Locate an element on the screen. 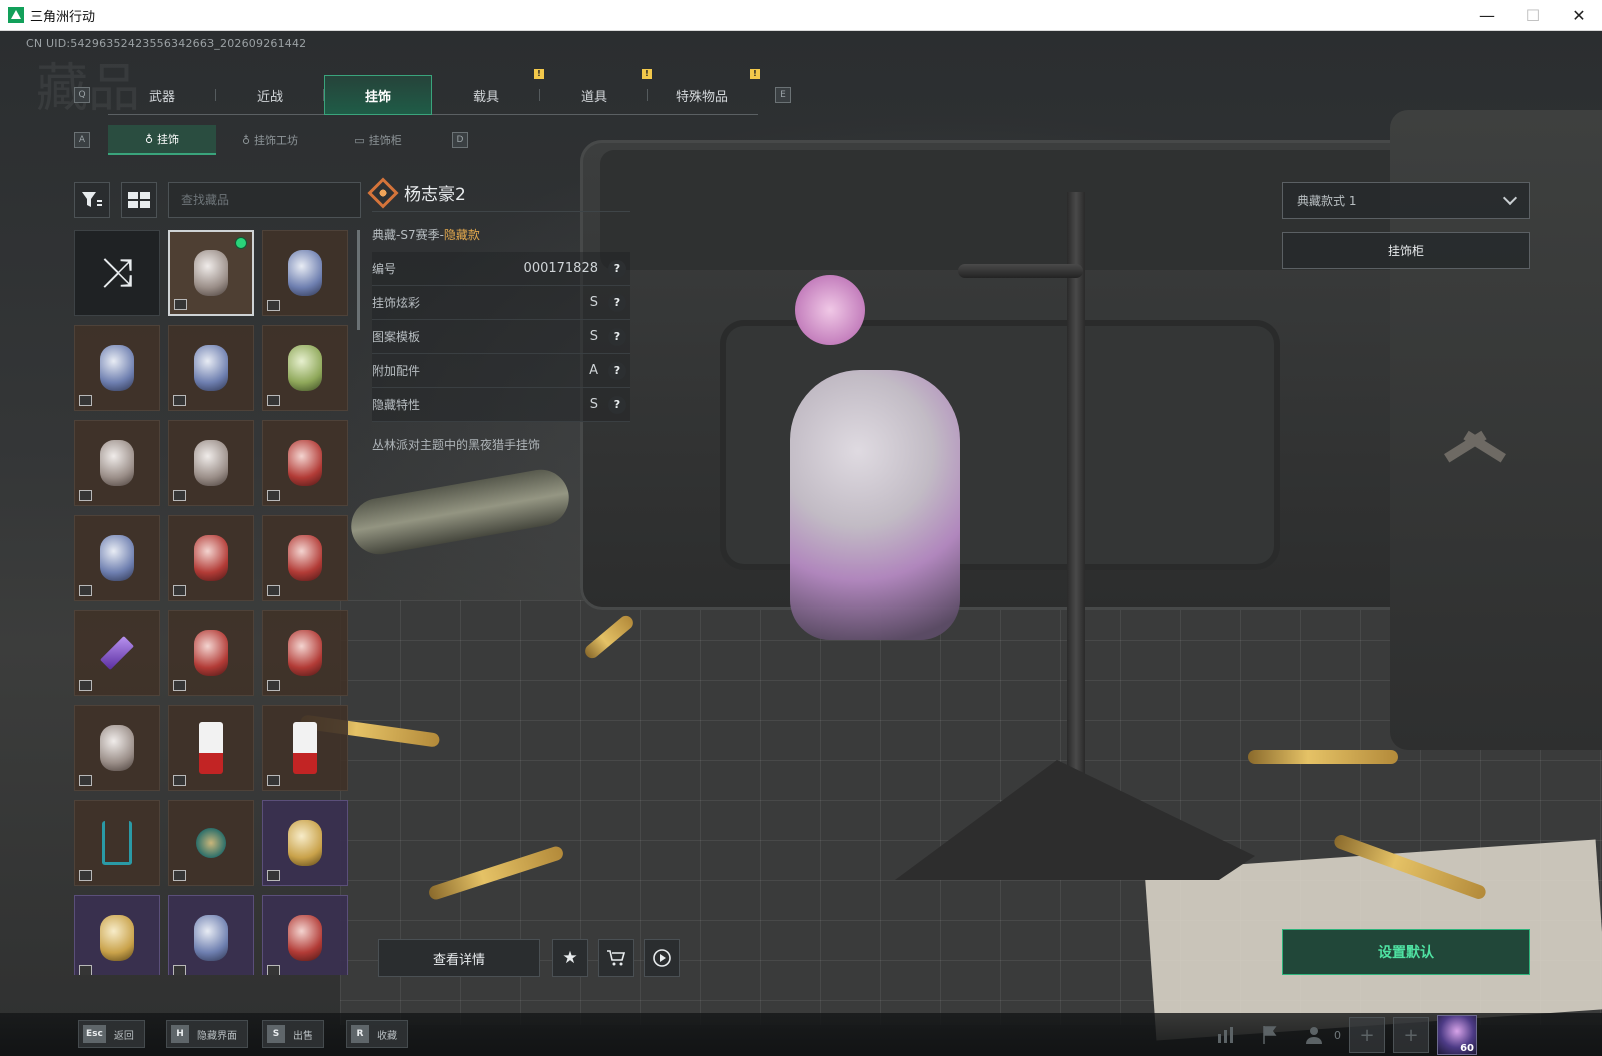 The image size is (1602, 1056). tab-weapons: 武器 is located at coordinates (162, 95).